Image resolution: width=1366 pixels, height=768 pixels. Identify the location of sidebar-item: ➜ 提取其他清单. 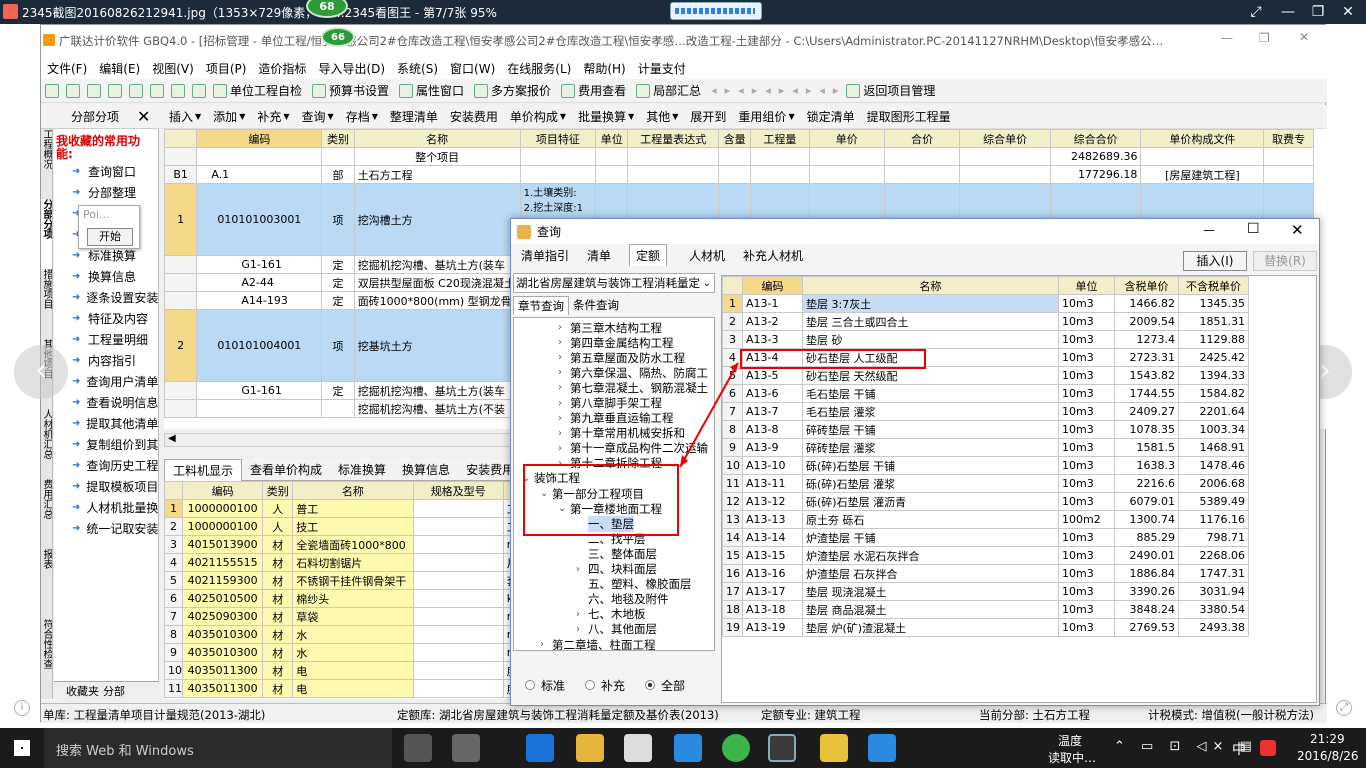
(115, 423).